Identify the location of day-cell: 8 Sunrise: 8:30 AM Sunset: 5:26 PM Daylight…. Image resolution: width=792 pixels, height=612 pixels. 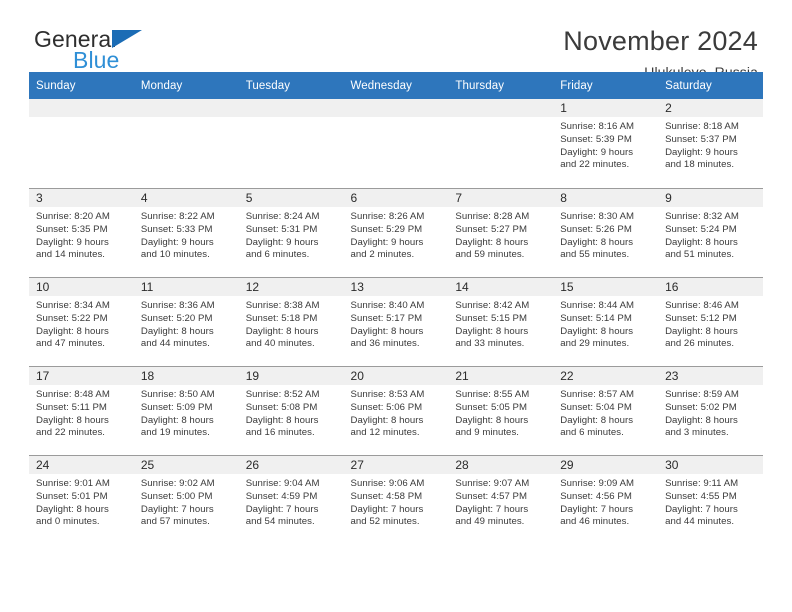
(606, 232).